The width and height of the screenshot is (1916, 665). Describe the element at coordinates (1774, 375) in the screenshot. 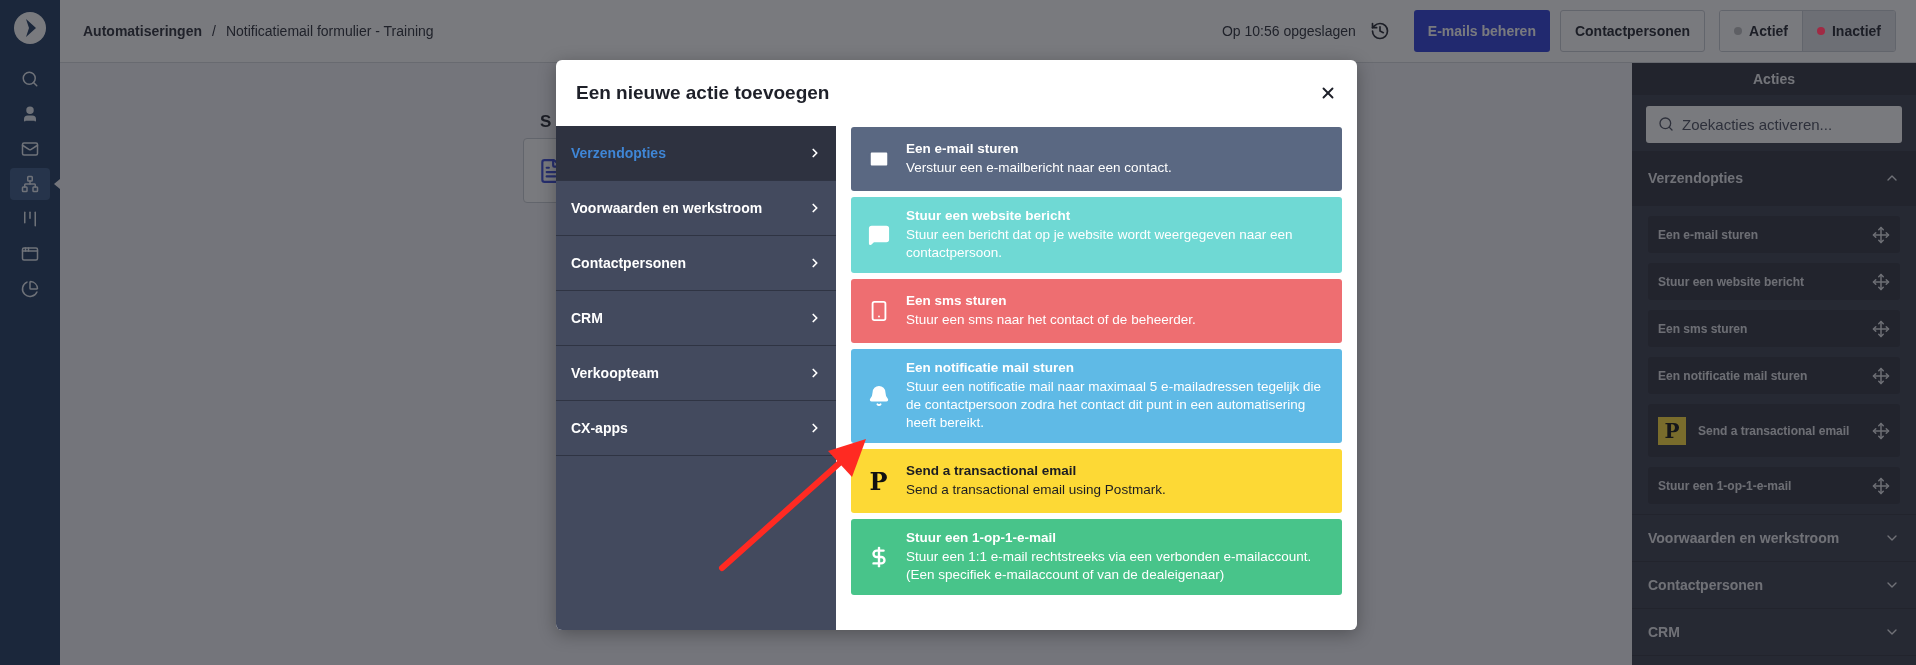

I see `action-item: Een notificatie mail sturen` at that location.